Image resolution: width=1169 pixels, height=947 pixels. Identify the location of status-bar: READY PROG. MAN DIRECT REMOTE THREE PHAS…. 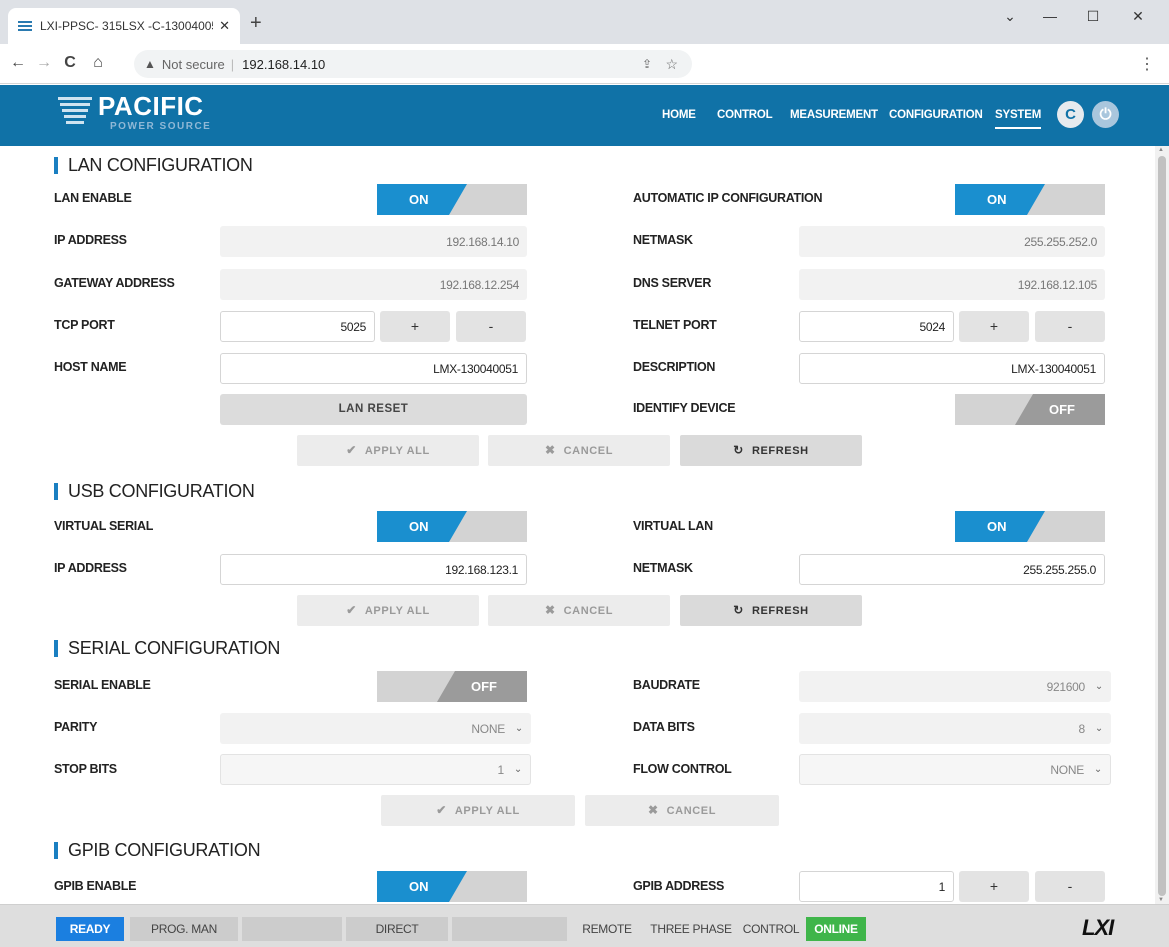
(584, 925).